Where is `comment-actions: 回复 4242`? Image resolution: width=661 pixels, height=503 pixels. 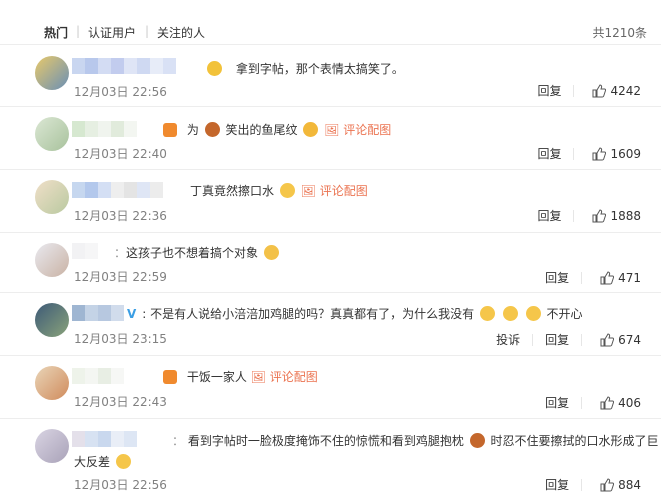 comment-actions: 回复 4242 is located at coordinates (589, 90).